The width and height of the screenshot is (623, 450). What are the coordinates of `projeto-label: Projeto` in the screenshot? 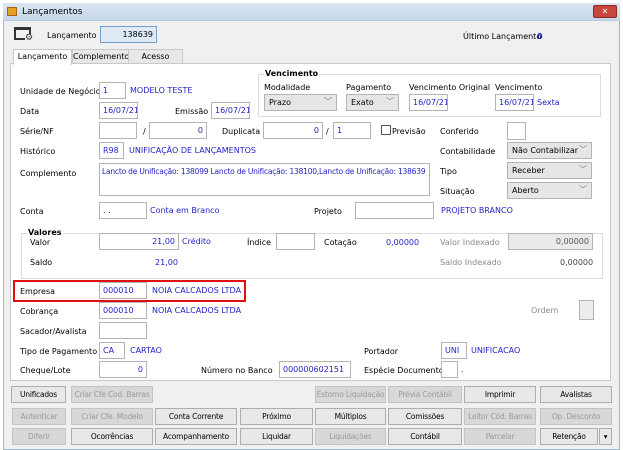 It's located at (328, 211).